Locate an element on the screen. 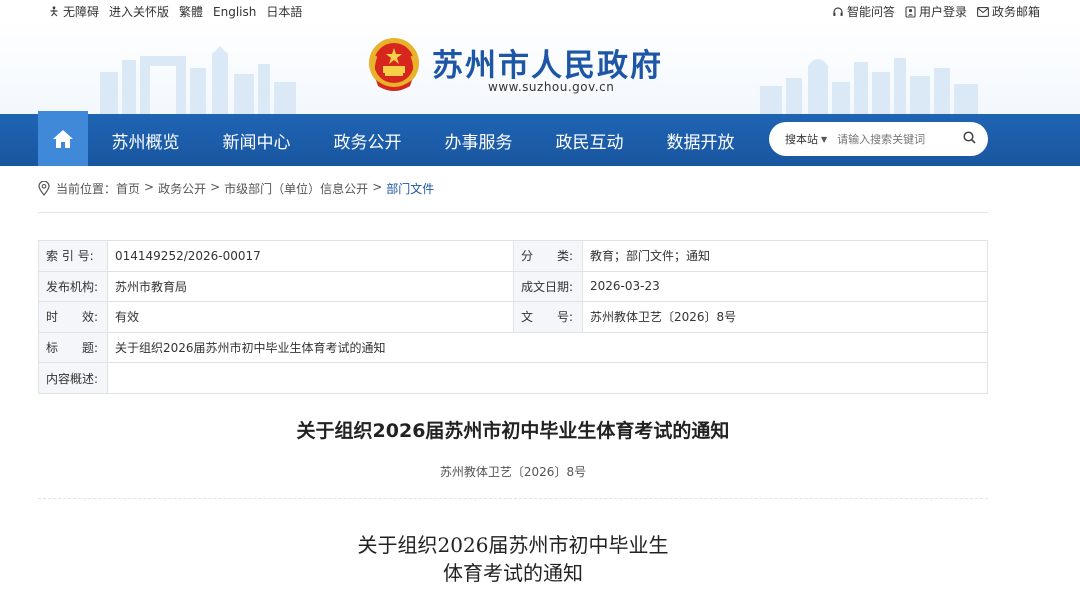 Image resolution: width=1080 pixels, height=604 pixels. table-row: 时 效: 有效 文 号: 苏州教体卫艺〔2026〕8号 is located at coordinates (513, 317).